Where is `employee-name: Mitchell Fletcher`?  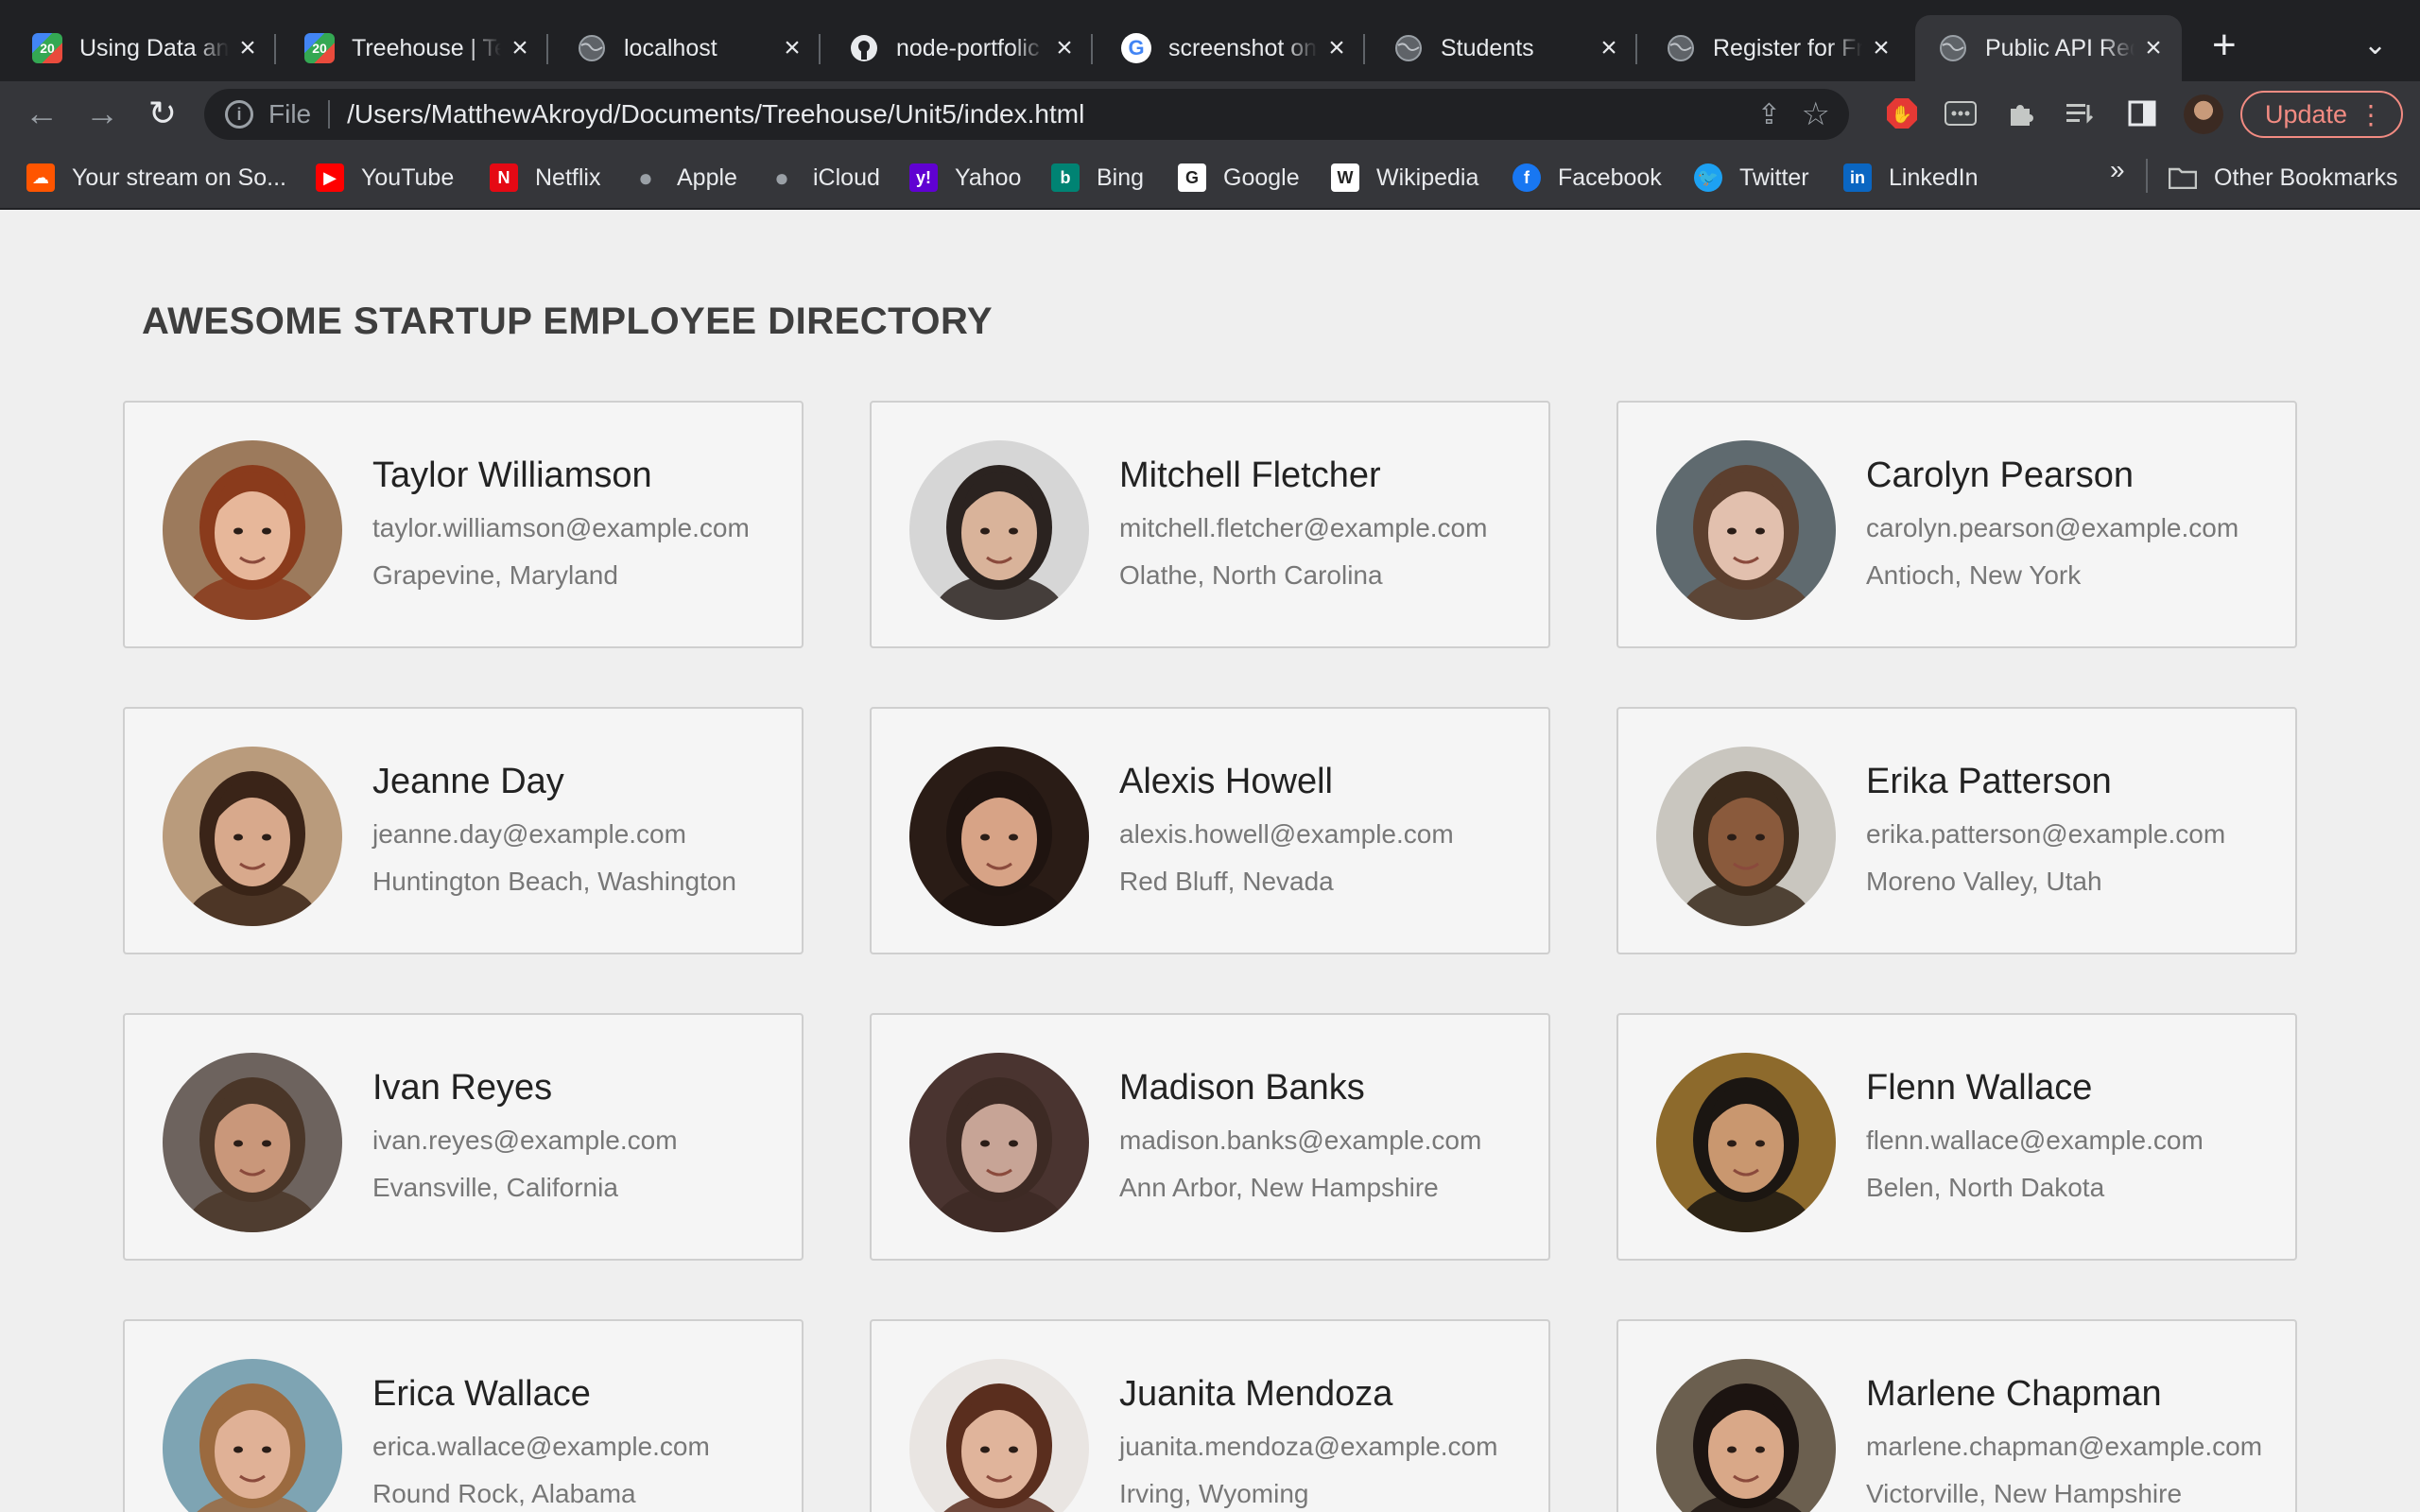
employee-name: Mitchell Fletcher is located at coordinates (1250, 475).